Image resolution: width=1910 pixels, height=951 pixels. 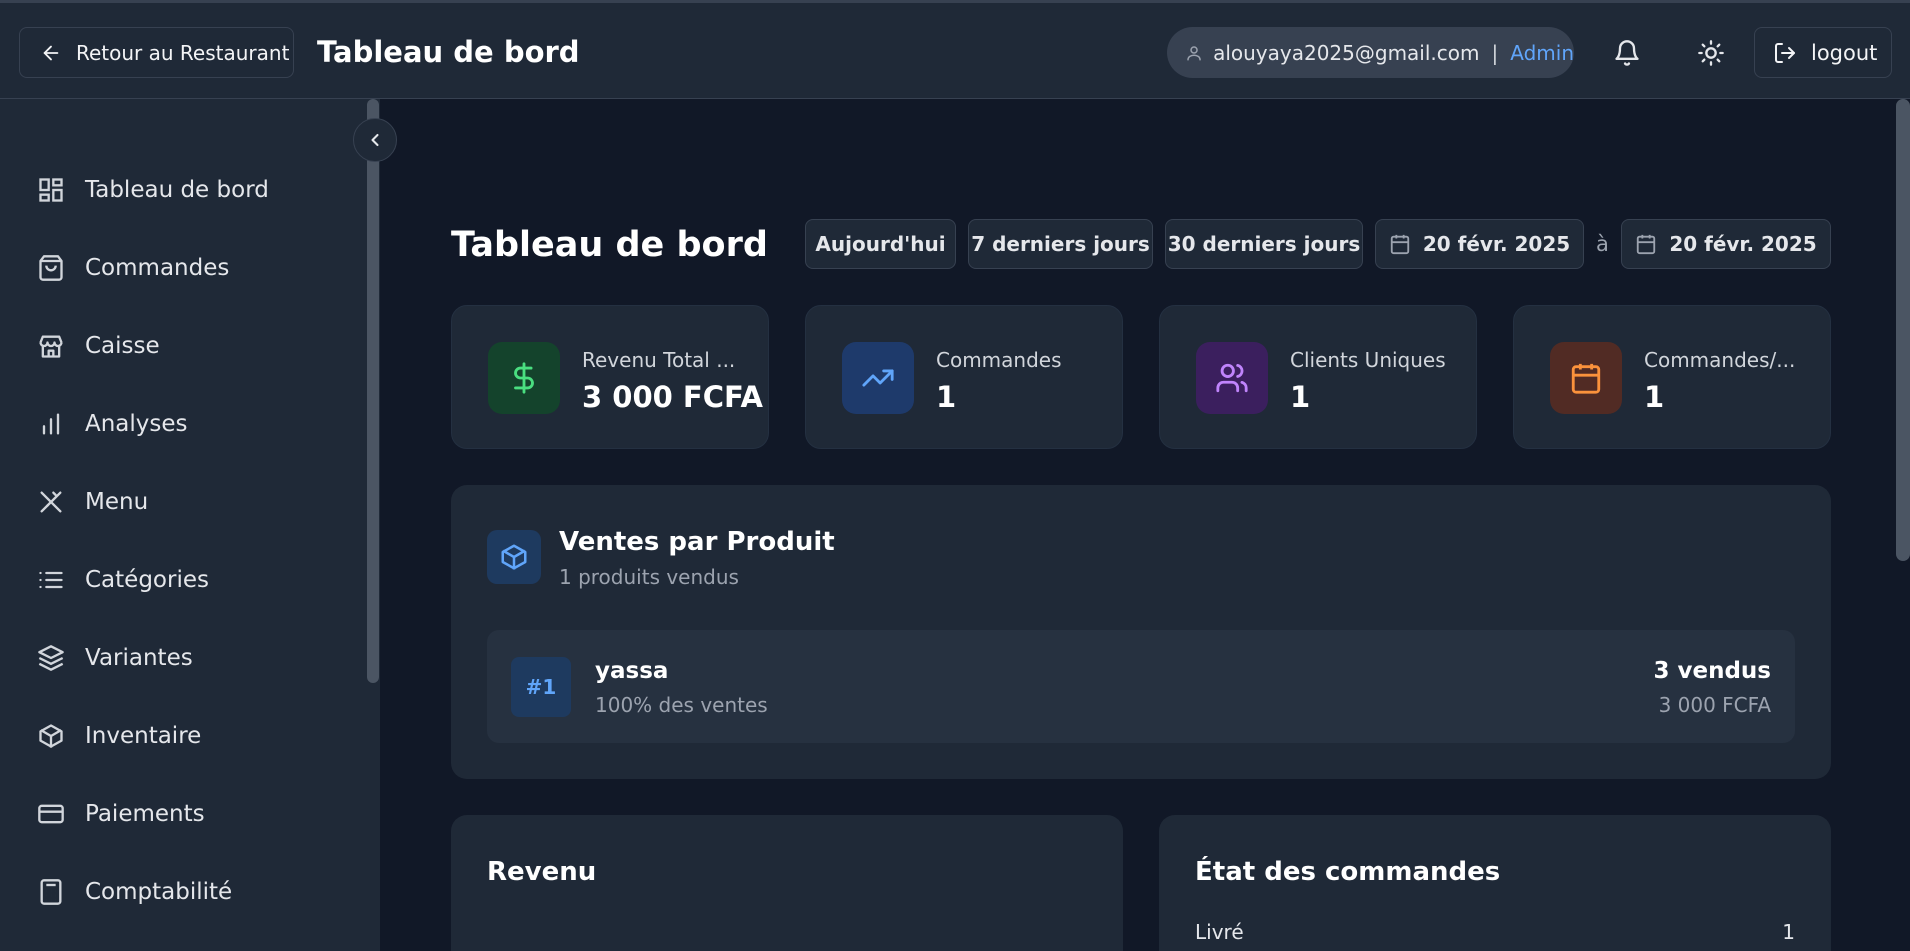 What do you see at coordinates (1496, 244) in the screenshot?
I see `date-from-label: 20 févr. 2025` at bounding box center [1496, 244].